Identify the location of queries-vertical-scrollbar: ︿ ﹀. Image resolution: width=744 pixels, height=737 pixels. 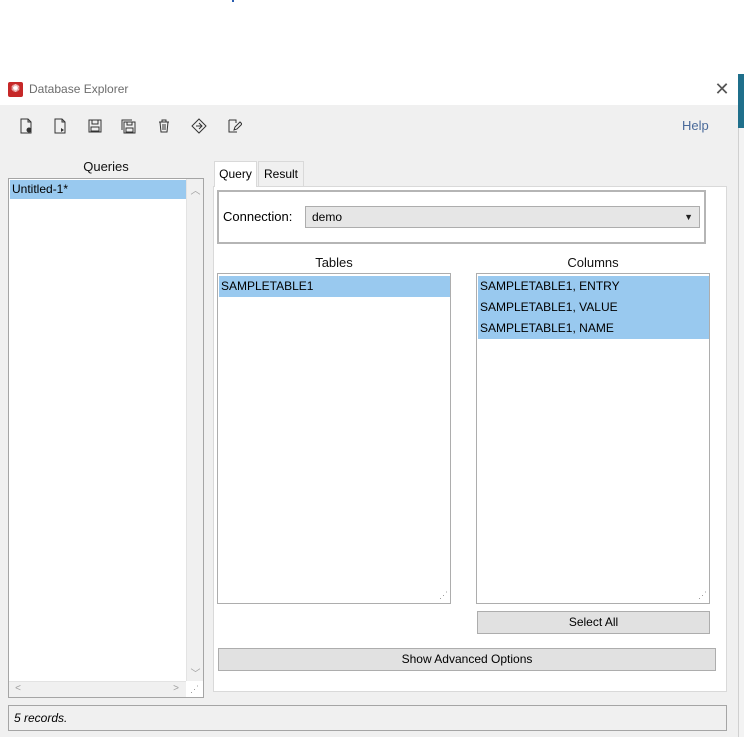
(194, 430).